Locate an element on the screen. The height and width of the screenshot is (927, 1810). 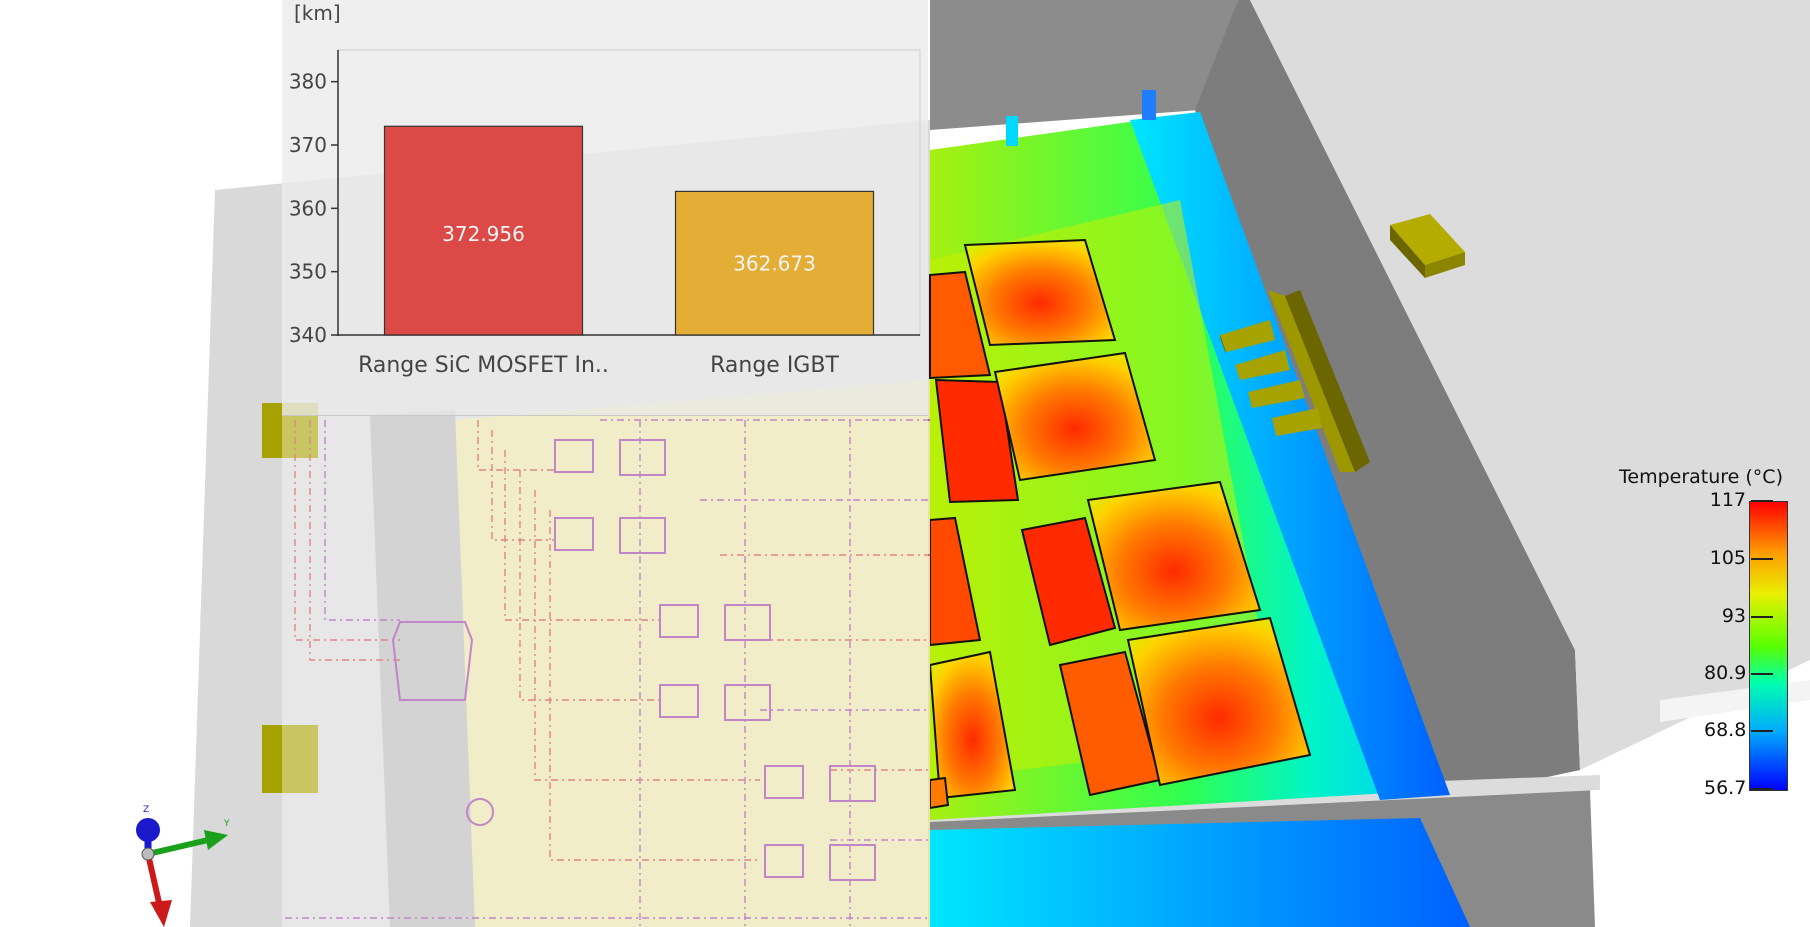
housing-gray-top is located at coordinates (1084, 65).